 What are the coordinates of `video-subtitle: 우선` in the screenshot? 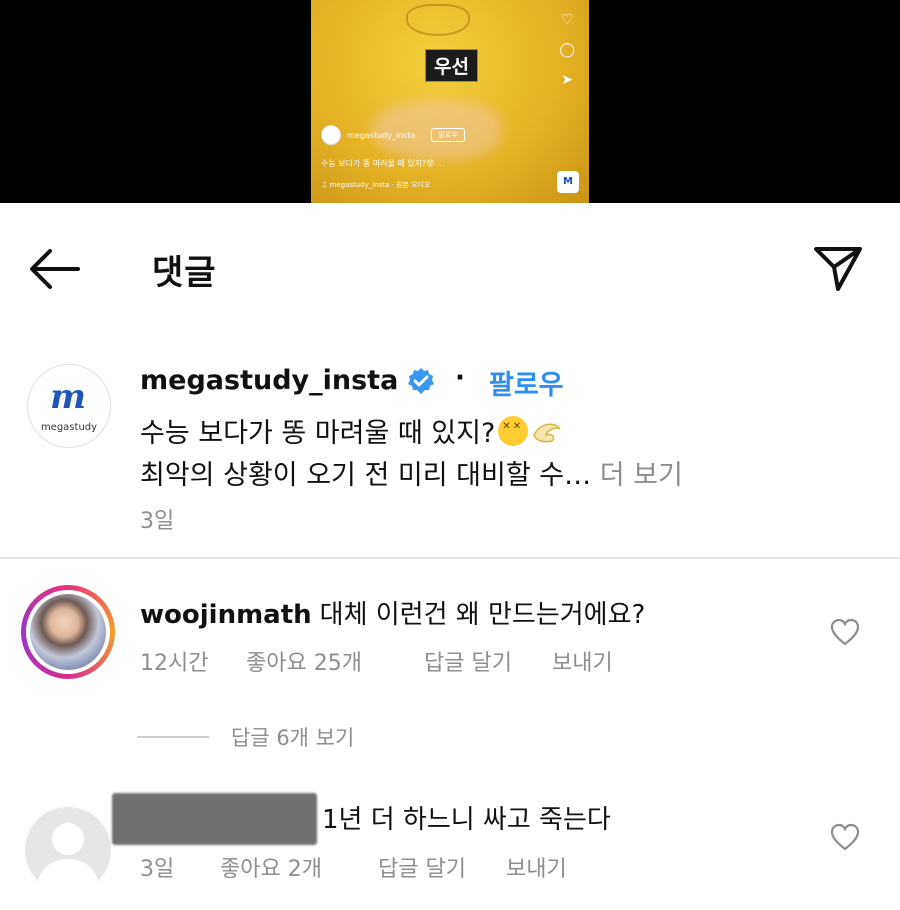 It's located at (451, 65).